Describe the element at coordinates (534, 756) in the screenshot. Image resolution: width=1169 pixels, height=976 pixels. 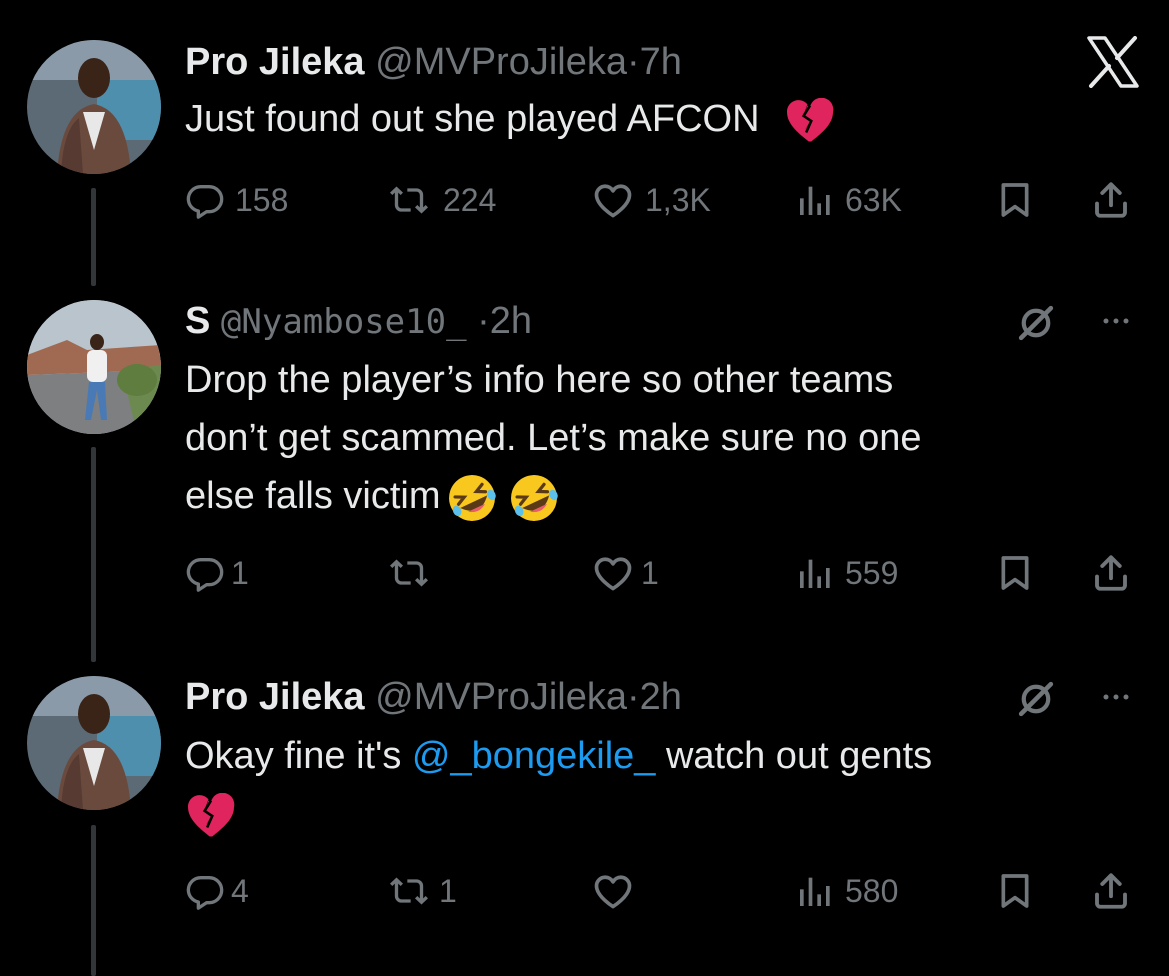
I see `mention-link: @_bongekile_` at that location.